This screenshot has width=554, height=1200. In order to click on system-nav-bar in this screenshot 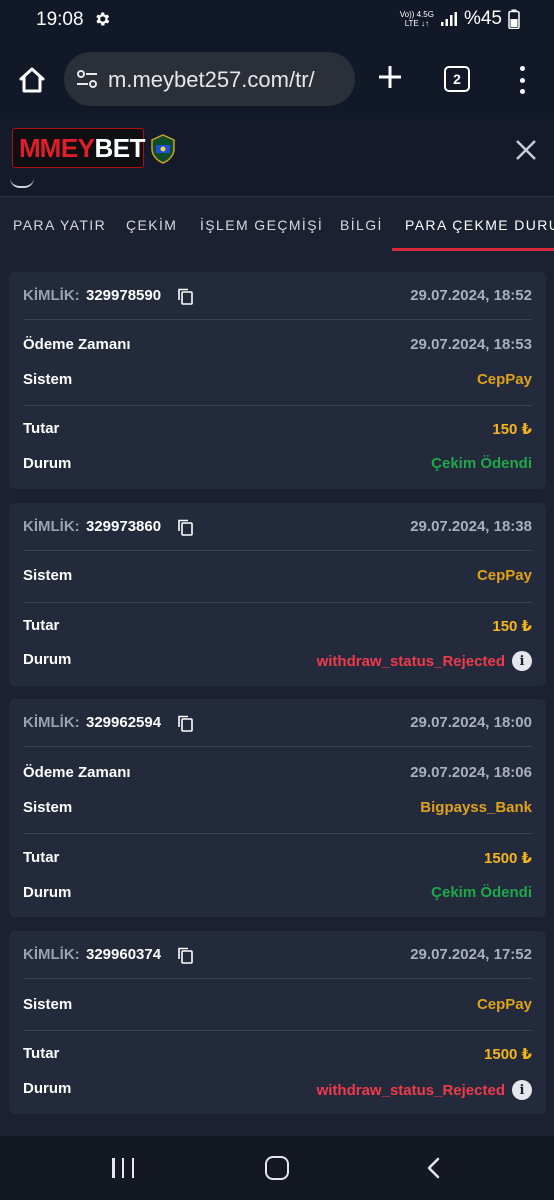, I will do `click(277, 1168)`.